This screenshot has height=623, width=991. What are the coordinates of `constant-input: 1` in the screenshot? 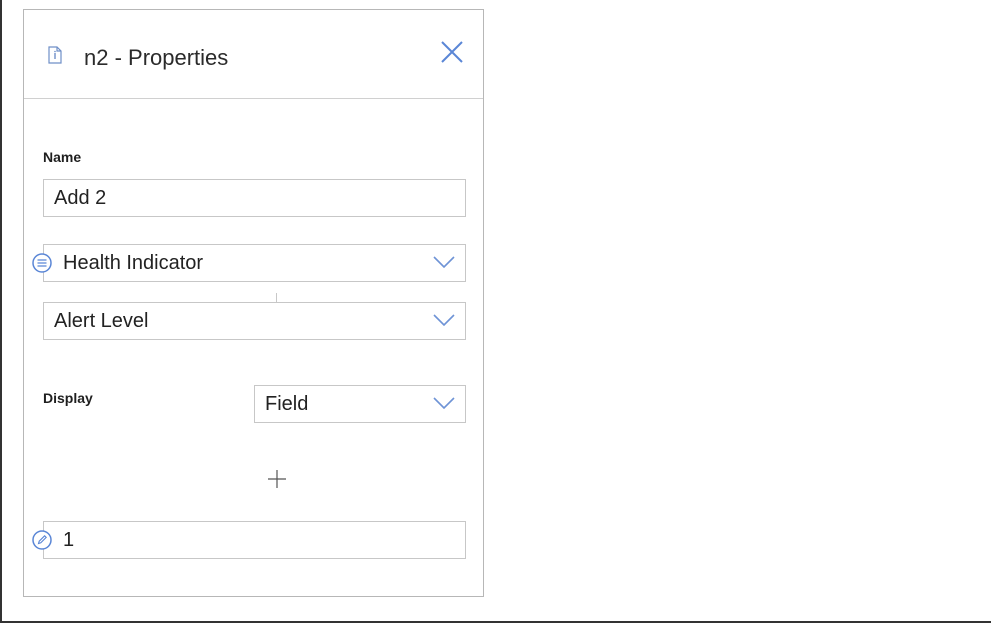 It's located at (254, 540).